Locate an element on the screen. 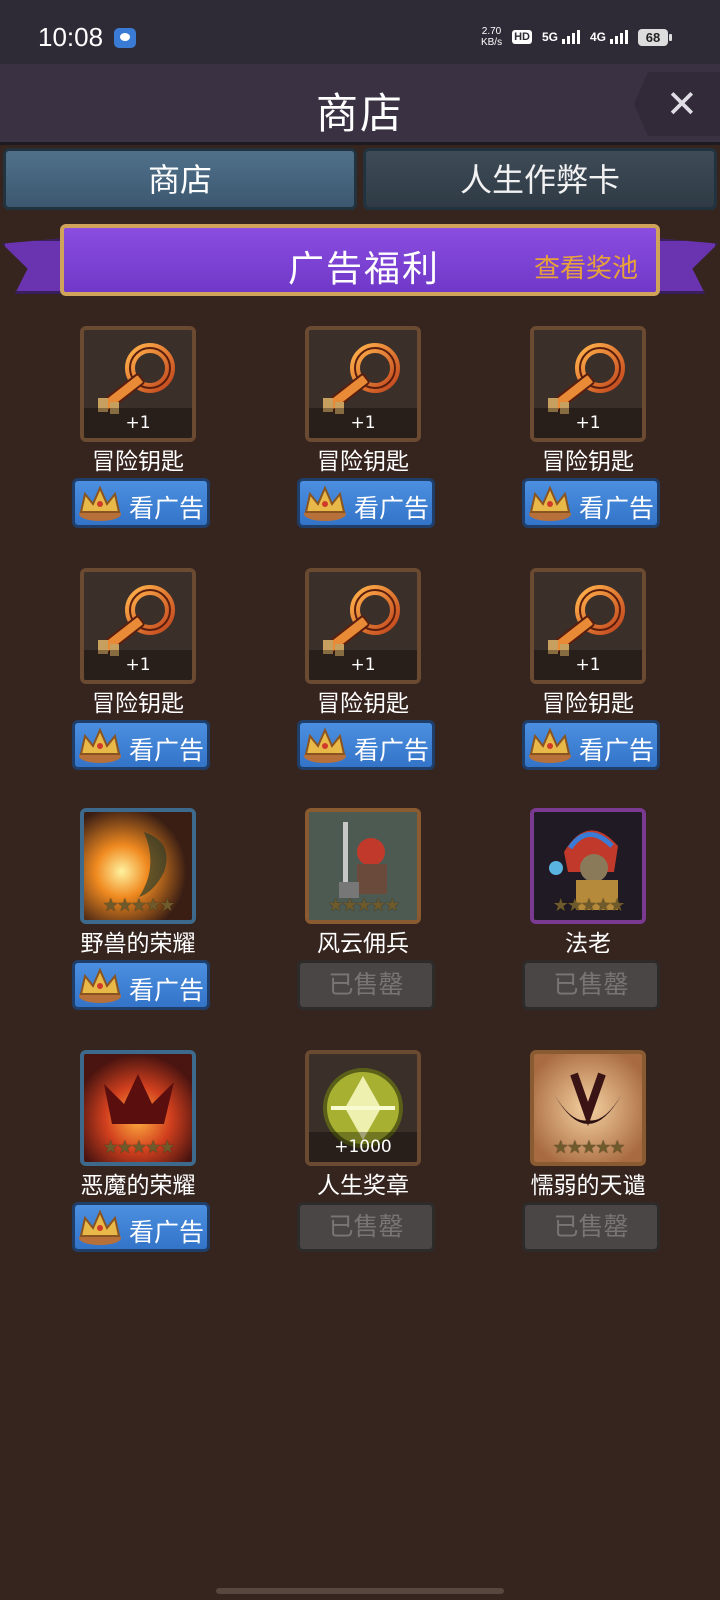 The height and width of the screenshot is (1600, 720). shop-item: ★★★★★ 恶魔的荣耀看广告 is located at coordinates (128, 1155).